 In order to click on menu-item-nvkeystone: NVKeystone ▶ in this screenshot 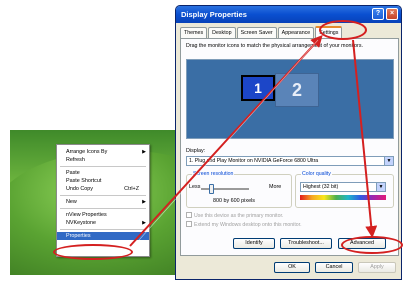, I will do `click(103, 223)`.